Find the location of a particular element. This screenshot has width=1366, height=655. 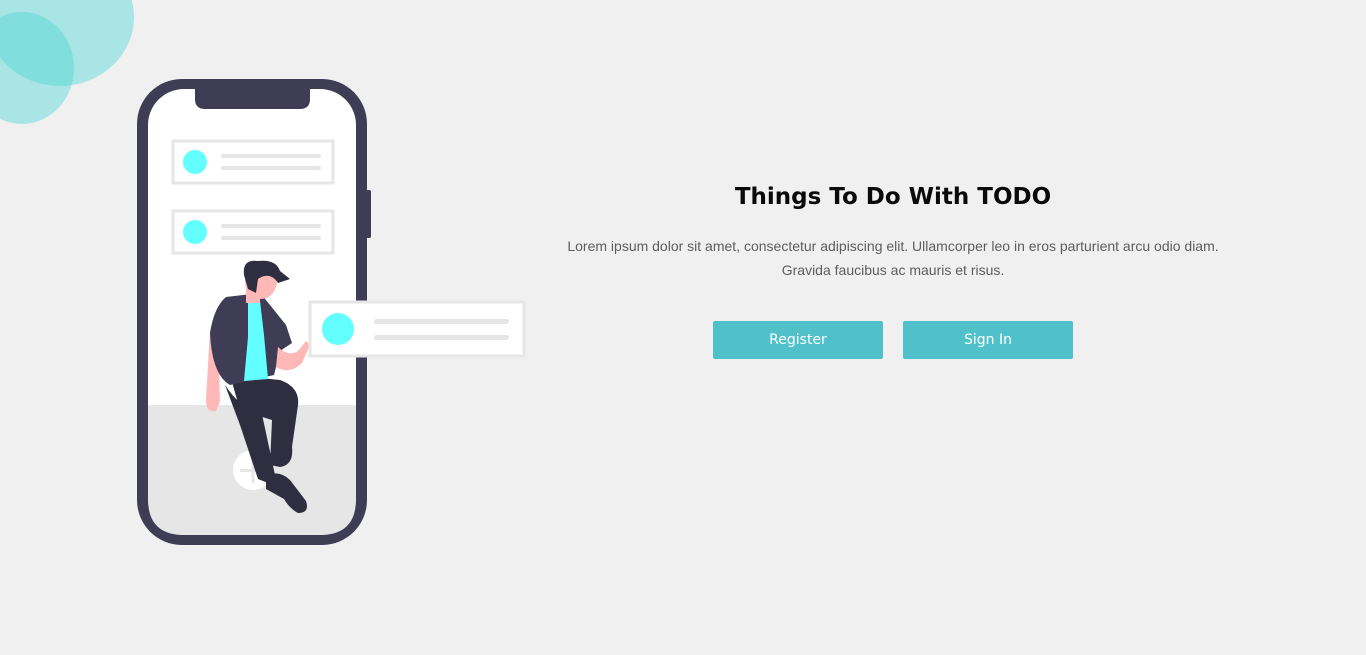

sign-in-button: Sign In is located at coordinates (988, 340).